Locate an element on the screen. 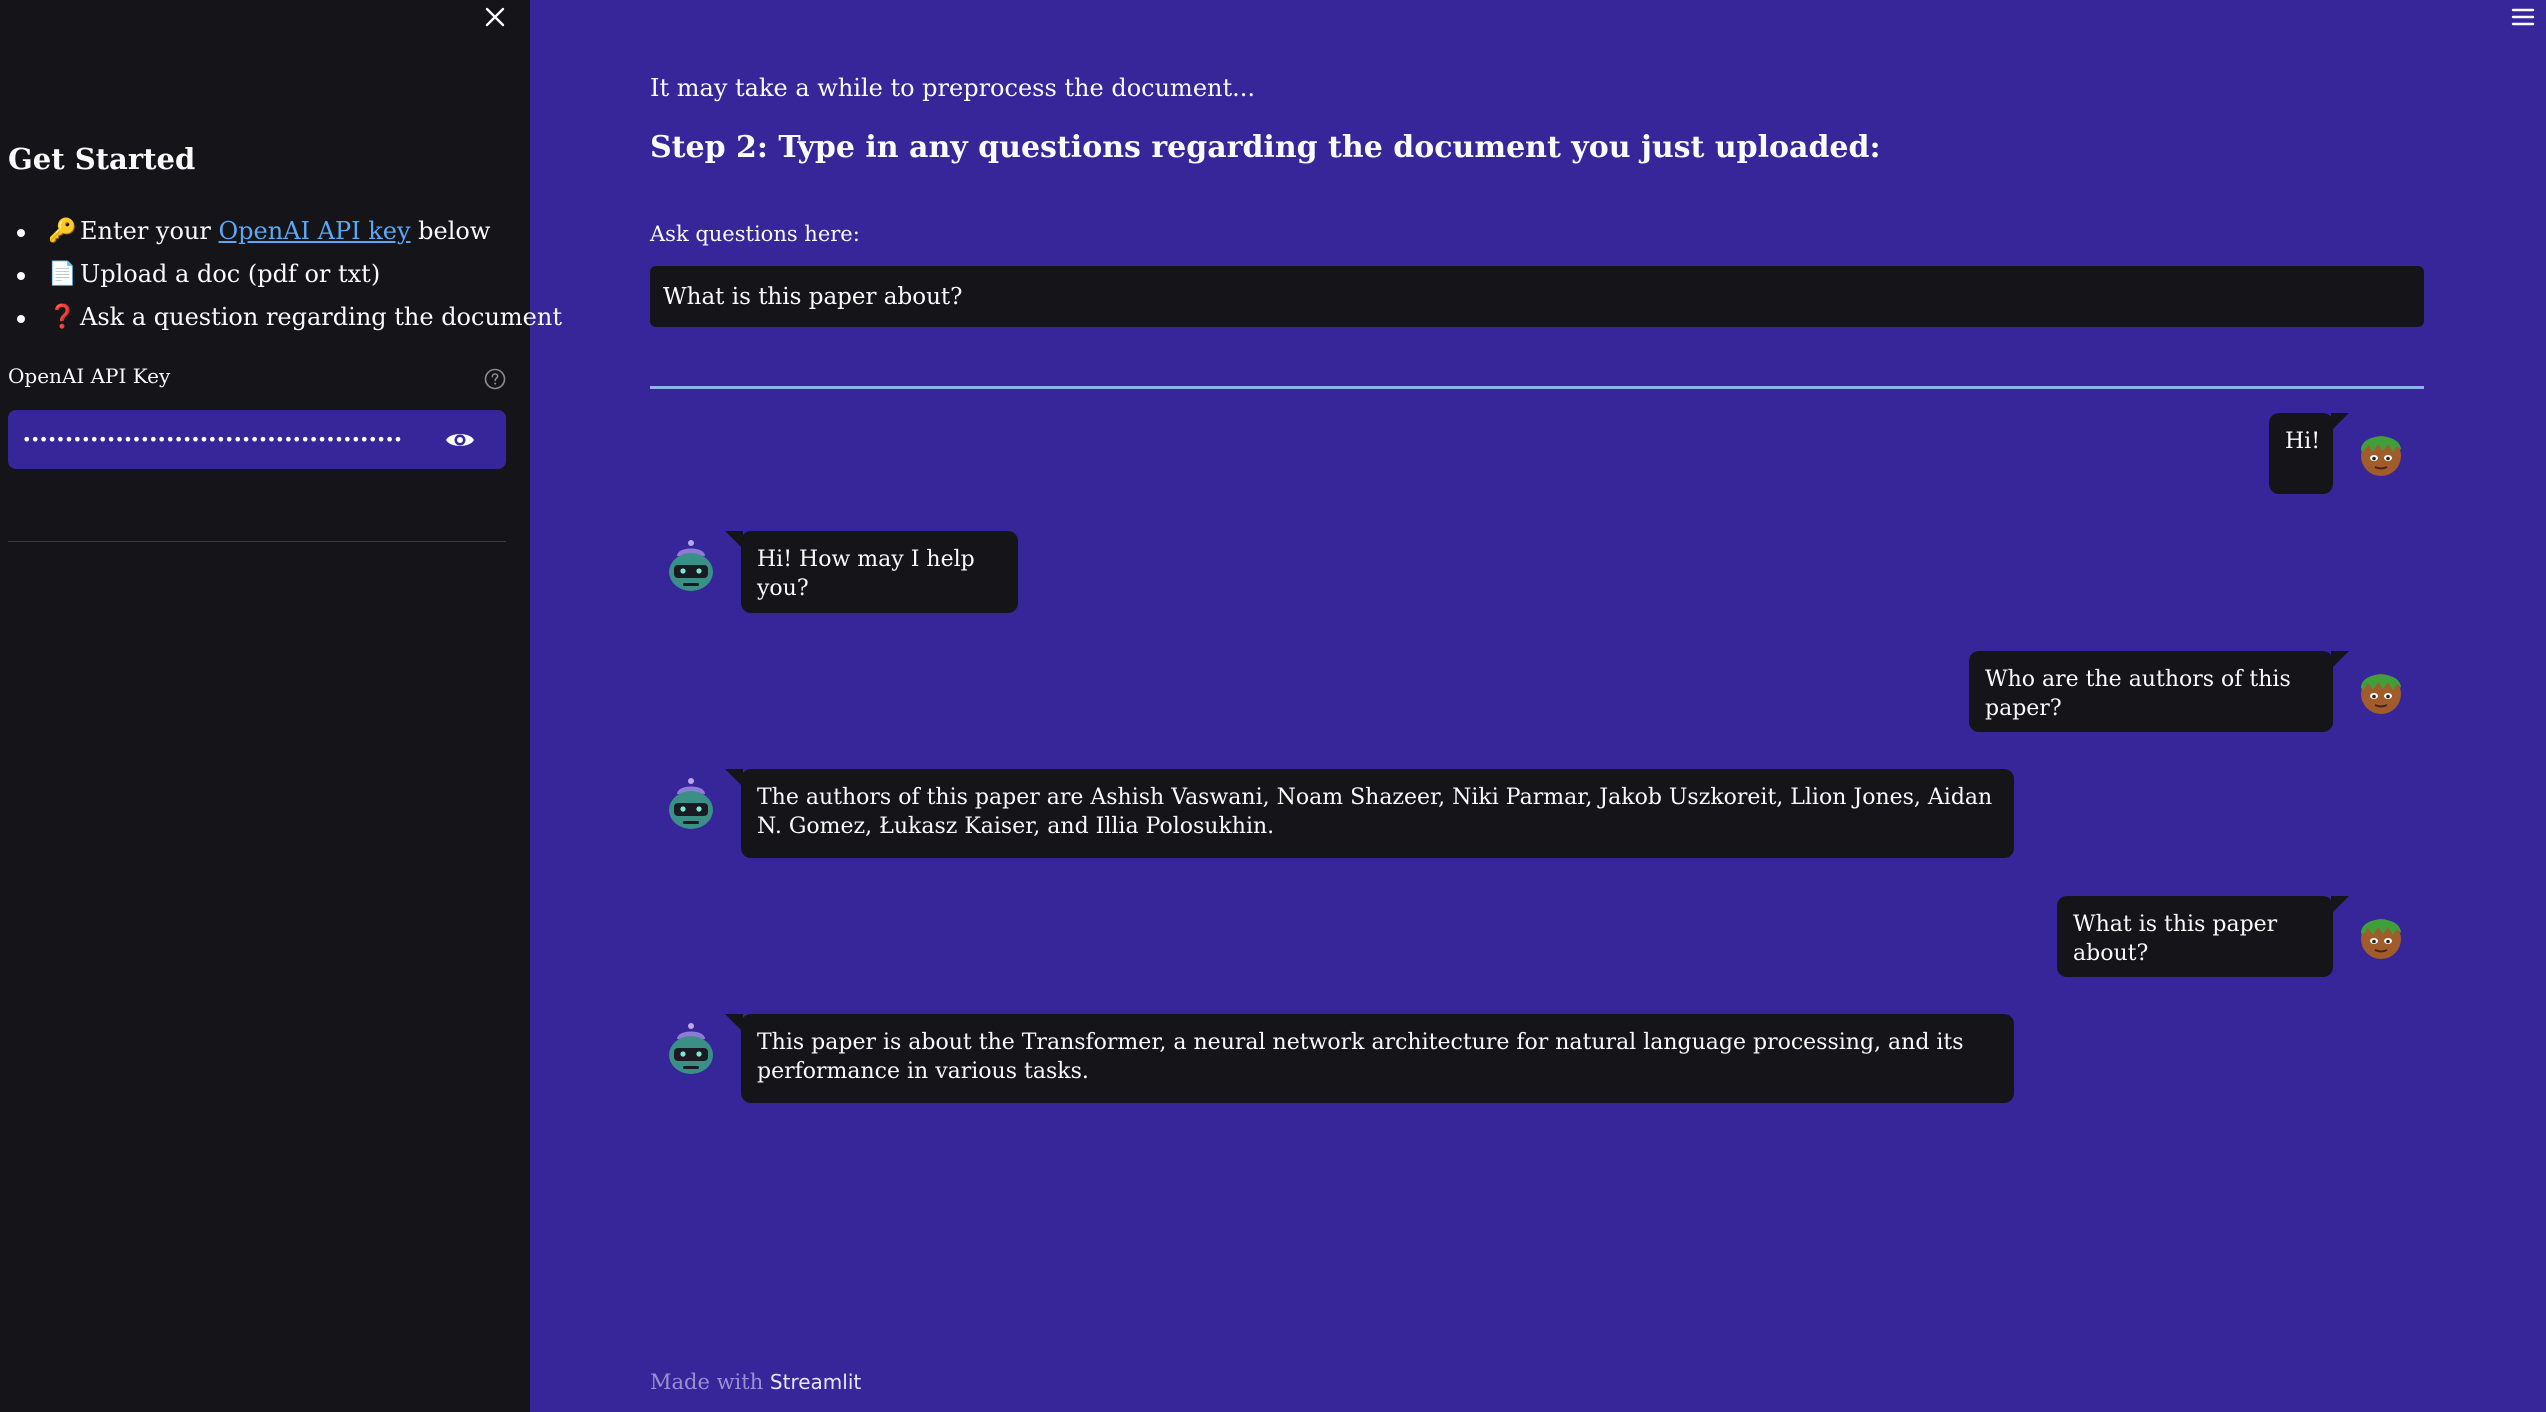  bot-message: Hi! How may I help you? is located at coordinates (871, 572).